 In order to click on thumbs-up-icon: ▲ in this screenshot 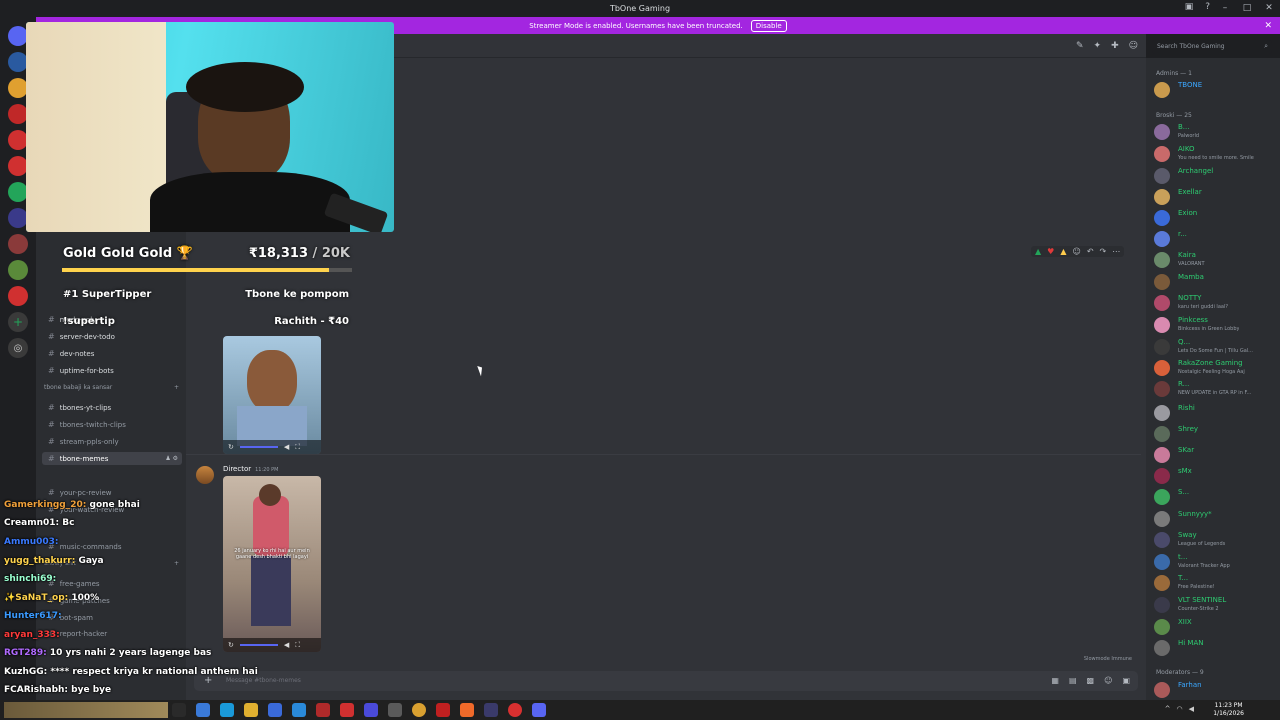, I will do `click(1063, 251)`.